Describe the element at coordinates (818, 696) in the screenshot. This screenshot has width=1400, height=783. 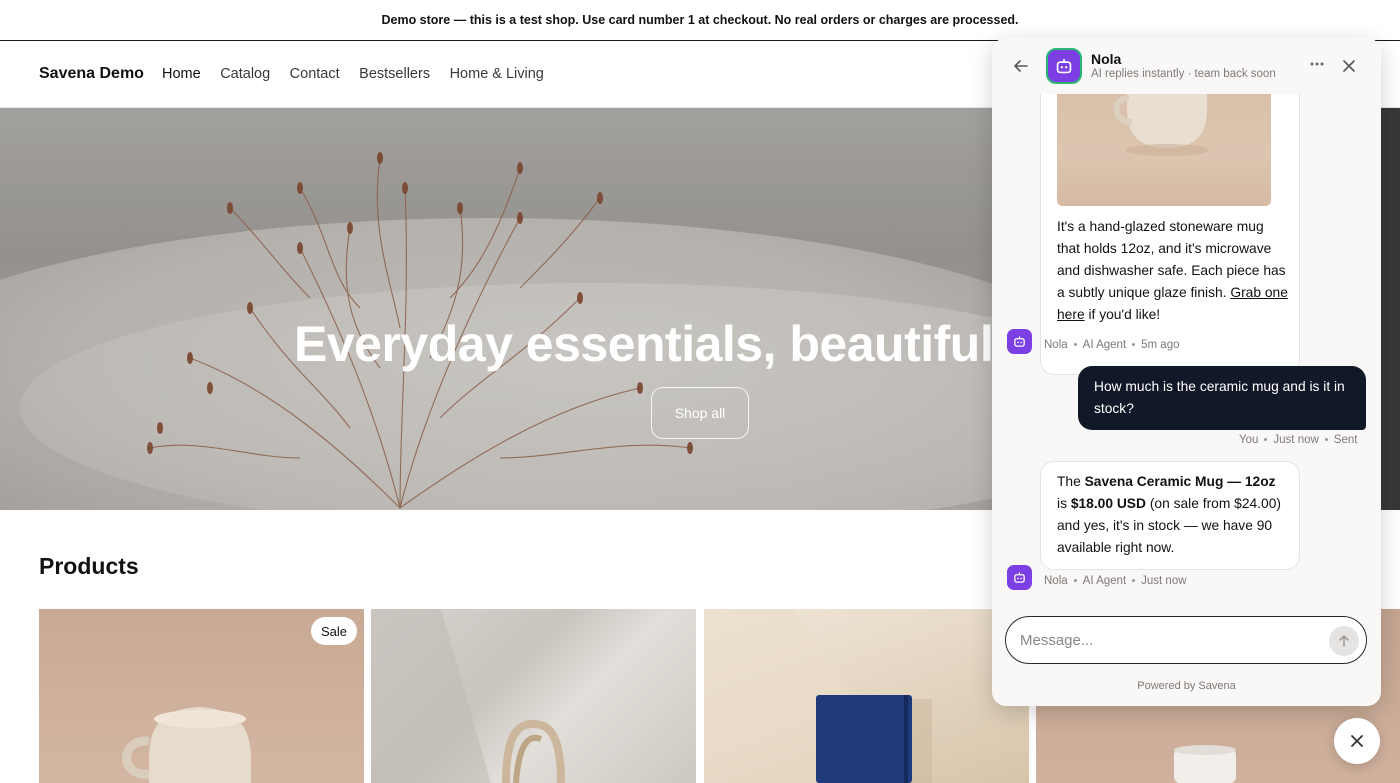
I see `notebook-image` at that location.